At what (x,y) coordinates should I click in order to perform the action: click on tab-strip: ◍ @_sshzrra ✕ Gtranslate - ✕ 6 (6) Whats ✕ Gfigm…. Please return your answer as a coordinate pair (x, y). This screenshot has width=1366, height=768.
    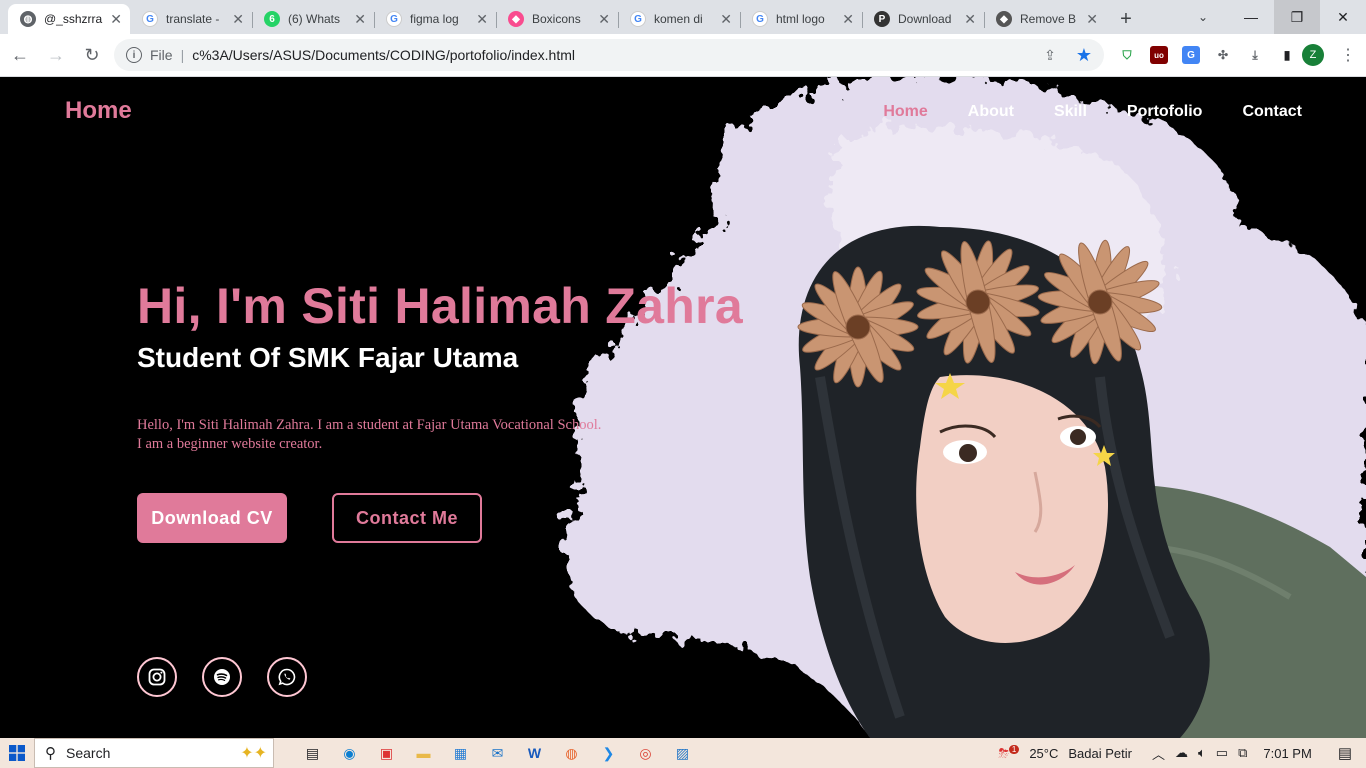
    Looking at the image, I should click on (683, 17).